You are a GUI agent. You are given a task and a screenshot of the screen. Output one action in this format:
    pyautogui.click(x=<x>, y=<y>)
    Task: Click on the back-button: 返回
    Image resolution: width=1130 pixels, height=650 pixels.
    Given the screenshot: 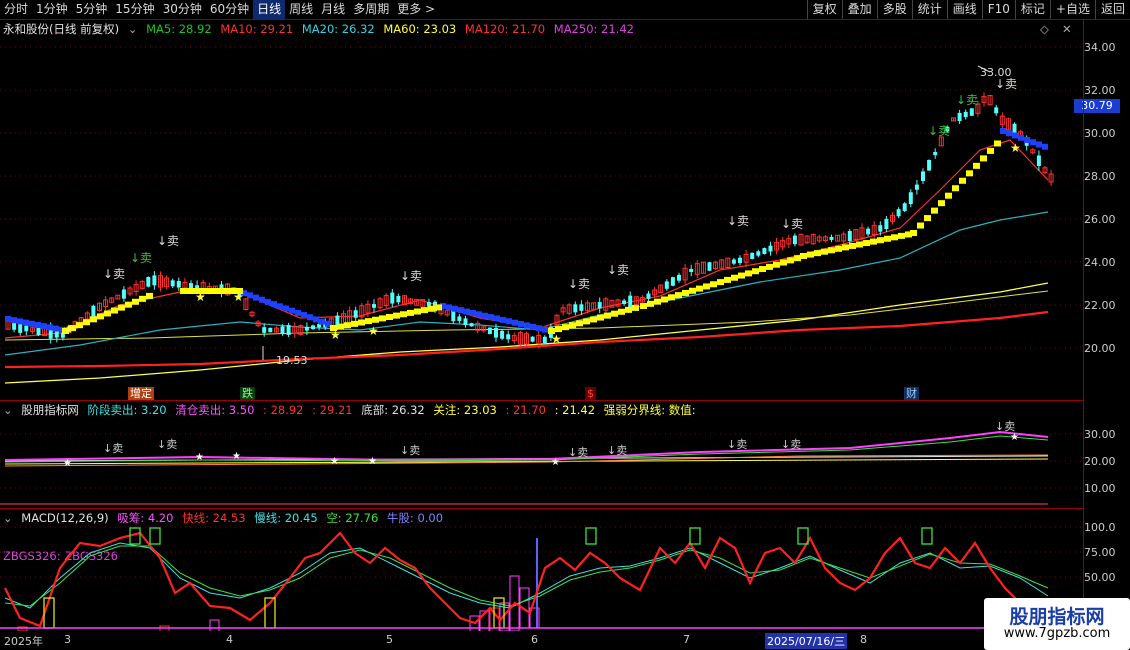 What is the action you would take?
    pyautogui.click(x=1112, y=9)
    